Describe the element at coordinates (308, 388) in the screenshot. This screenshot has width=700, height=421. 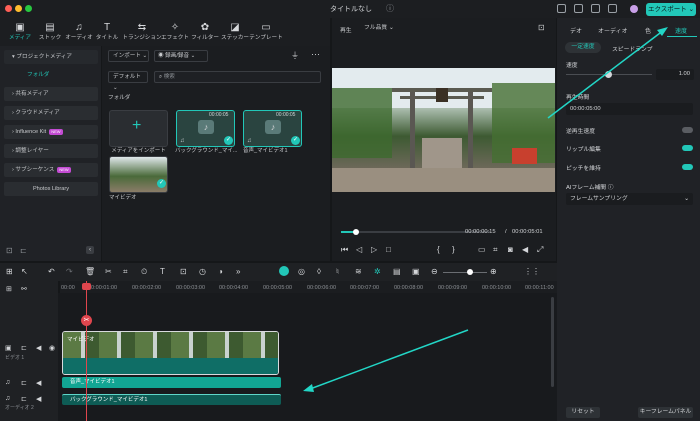
I see `arrow-head-icon` at that location.